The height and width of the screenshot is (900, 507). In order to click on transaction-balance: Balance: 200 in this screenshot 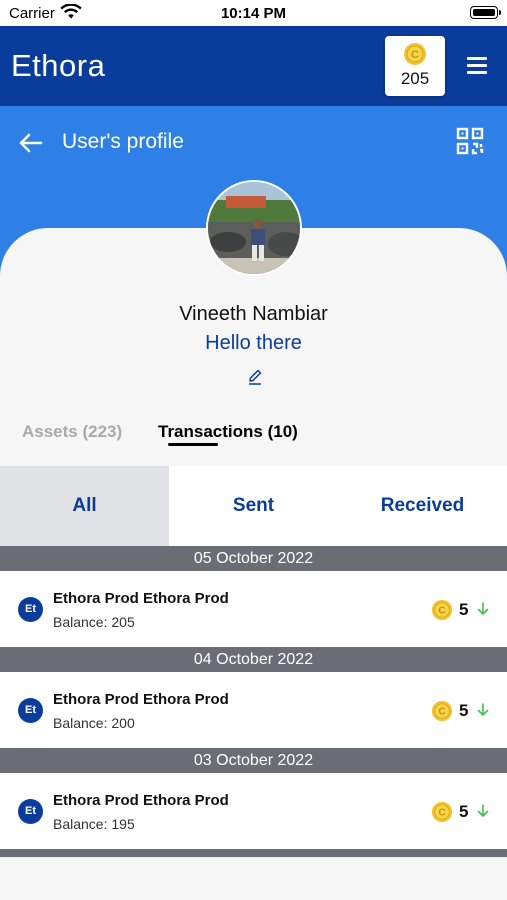, I will do `click(94, 723)`.